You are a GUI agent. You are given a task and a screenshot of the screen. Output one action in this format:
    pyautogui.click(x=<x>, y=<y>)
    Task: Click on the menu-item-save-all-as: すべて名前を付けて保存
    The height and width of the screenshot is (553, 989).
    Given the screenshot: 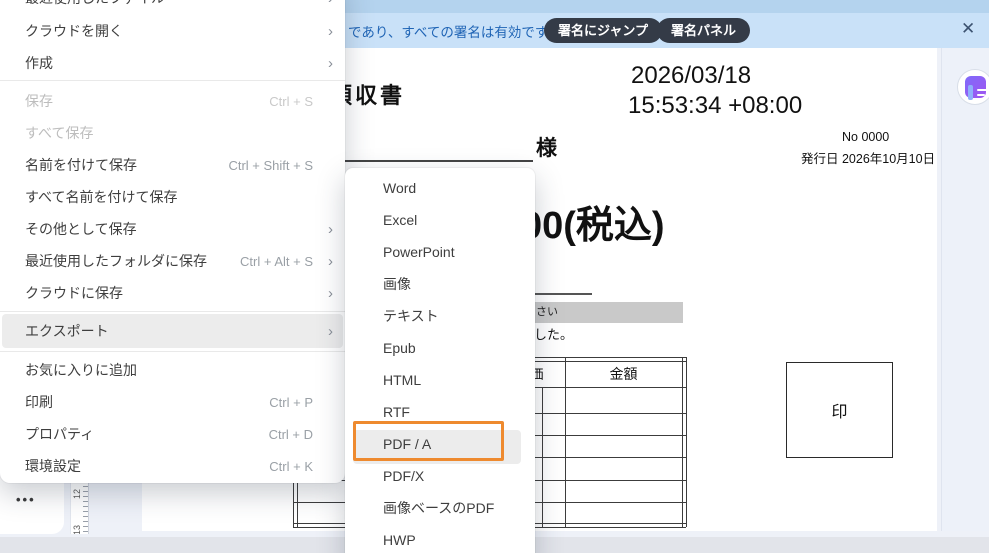 What is the action you would take?
    pyautogui.click(x=172, y=197)
    